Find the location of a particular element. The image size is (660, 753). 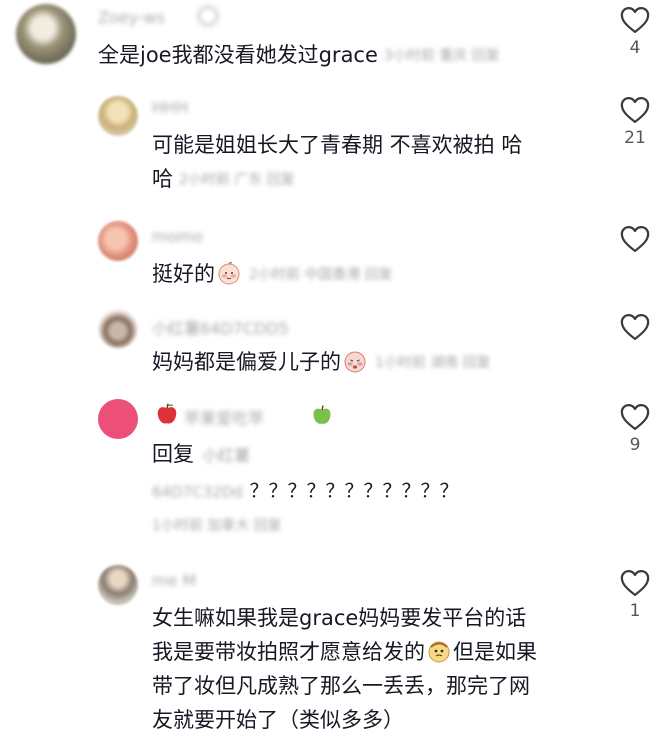

comment-meta: 1小时前 加拿大 回复 is located at coordinates (305, 526).